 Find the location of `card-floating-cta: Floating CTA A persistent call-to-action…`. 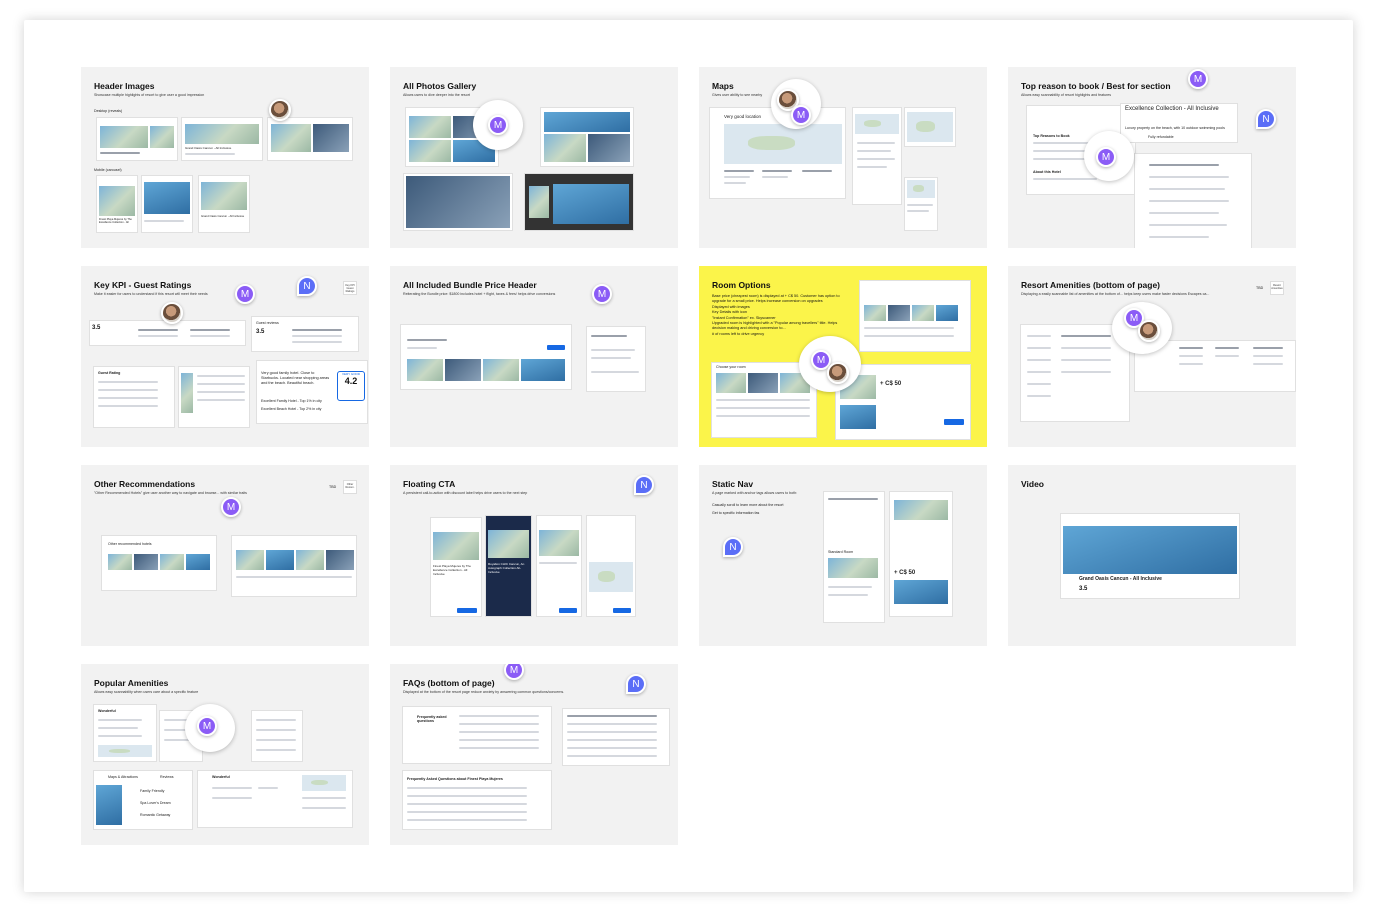

card-floating-cta: Floating CTA A persistent call-to-action… is located at coordinates (534, 555).